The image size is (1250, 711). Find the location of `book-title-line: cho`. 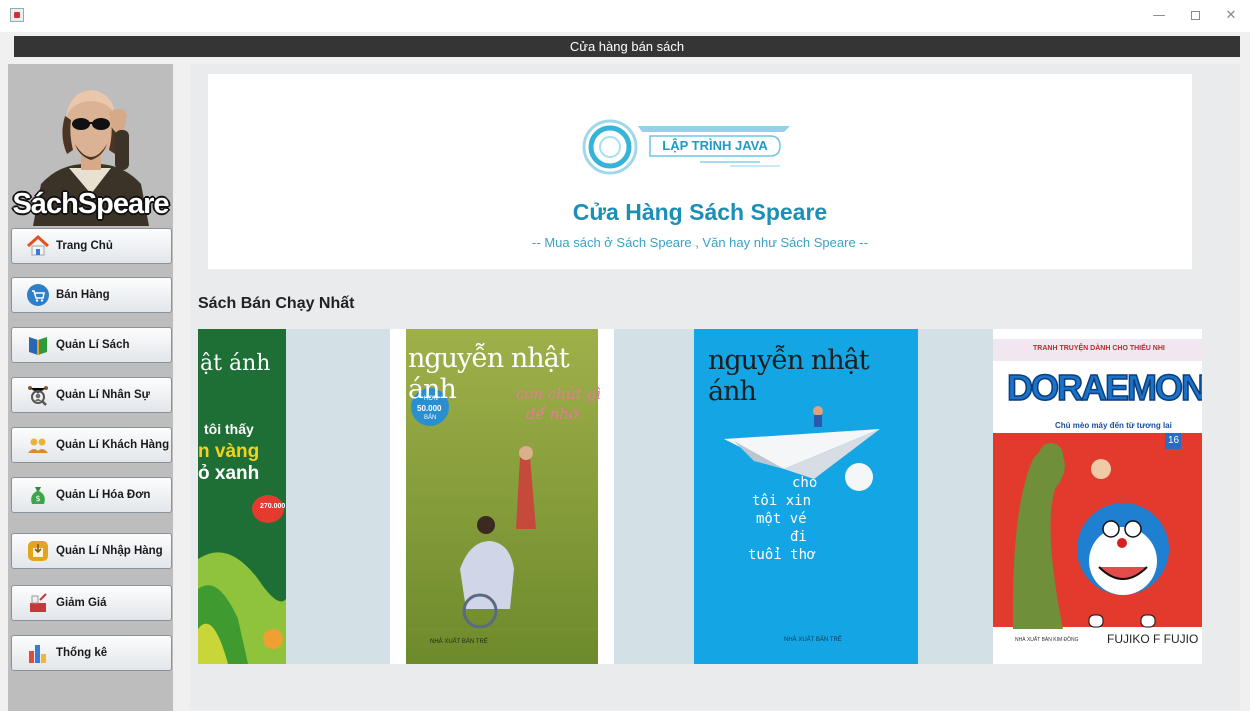

book-title-line: cho is located at coordinates (805, 483).